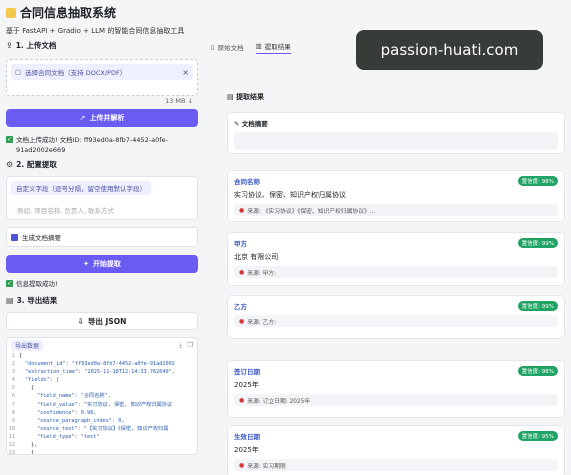  What do you see at coordinates (102, 82) in the screenshot?
I see `file-upload-area: ▢ 选择合同文档（支持 DOCX/PDF） × 13 MB ↓` at bounding box center [102, 82].